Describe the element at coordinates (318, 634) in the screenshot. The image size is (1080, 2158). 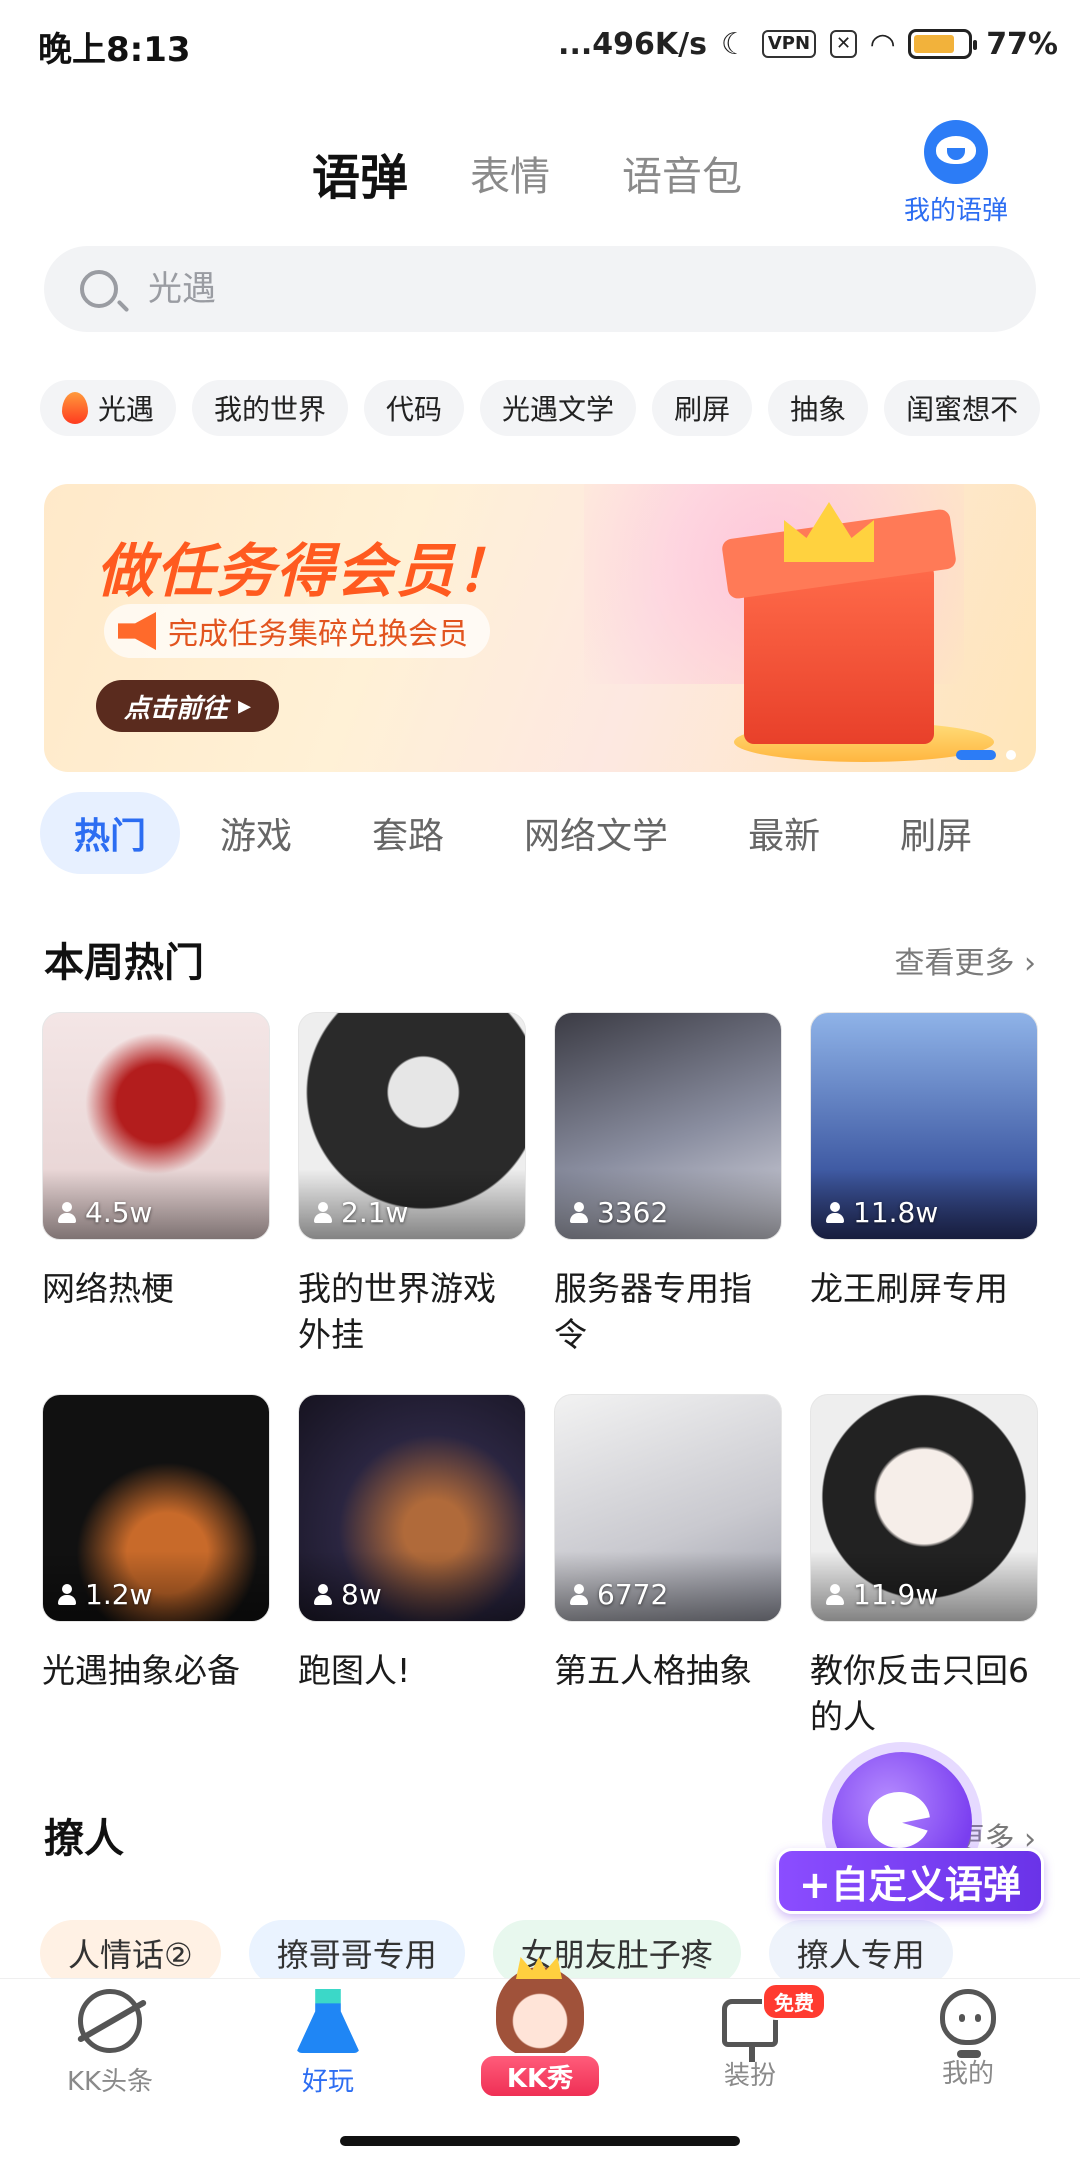
I see `banner-subtitle: 完成任务集碎兑换会员` at that location.